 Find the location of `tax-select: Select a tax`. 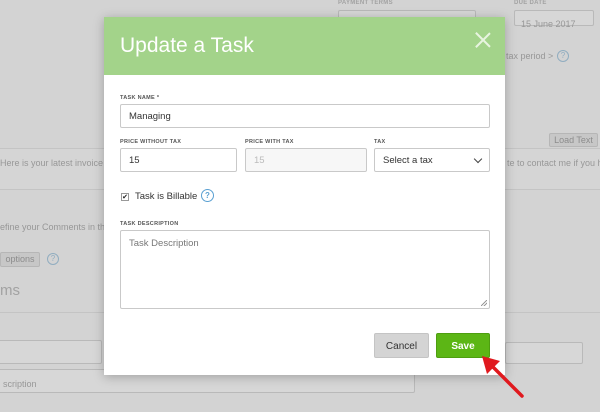

tax-select: Select a tax is located at coordinates (432, 160).